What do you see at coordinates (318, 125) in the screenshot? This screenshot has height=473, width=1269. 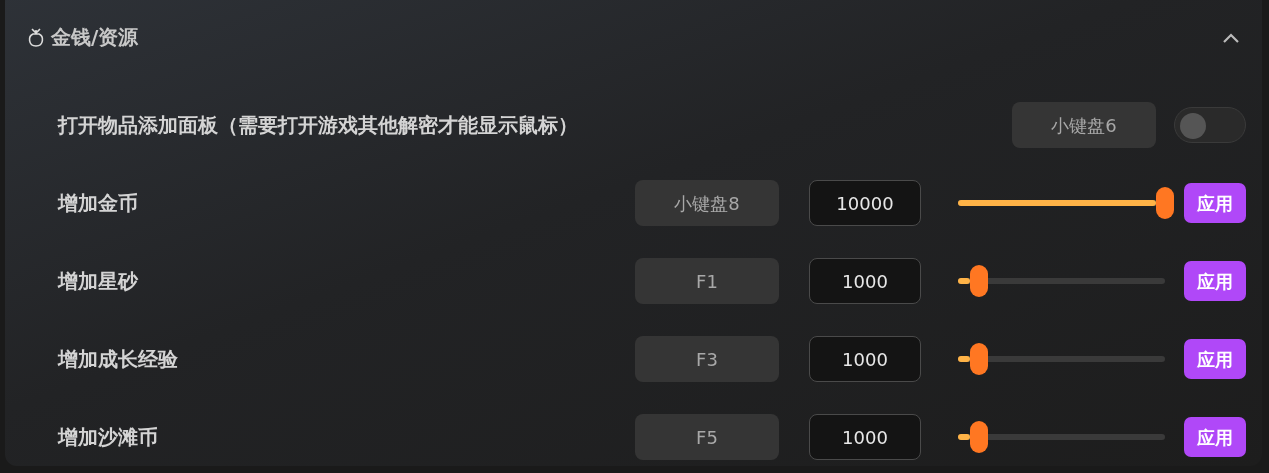 I see `setting-label: 打开物品添加面板（需要打开游戏其他解密才能显示鼠标）` at bounding box center [318, 125].